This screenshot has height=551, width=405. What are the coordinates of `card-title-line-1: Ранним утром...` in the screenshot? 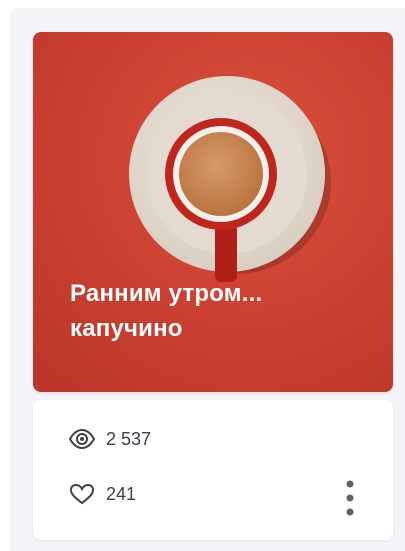 It's located at (166, 293).